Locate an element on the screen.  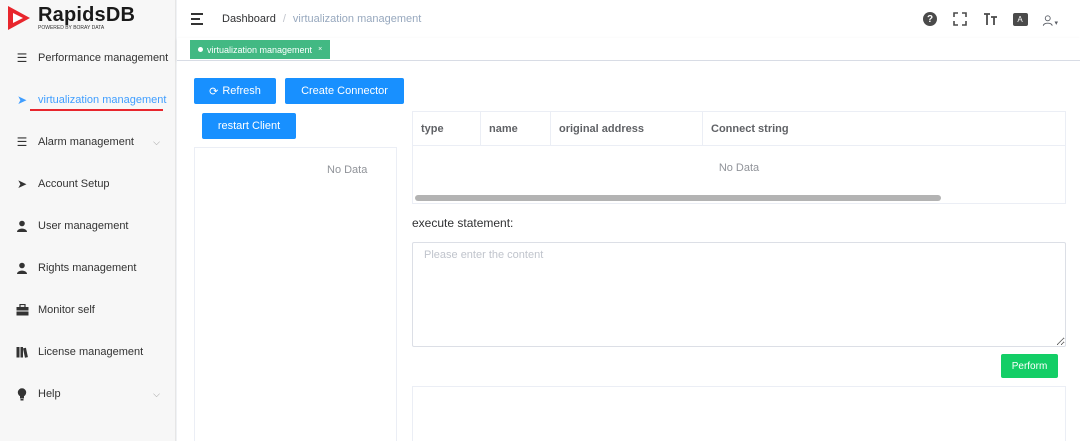
sidebar-item-account-setup: ➤ Account Setup is located at coordinates (88, 184).